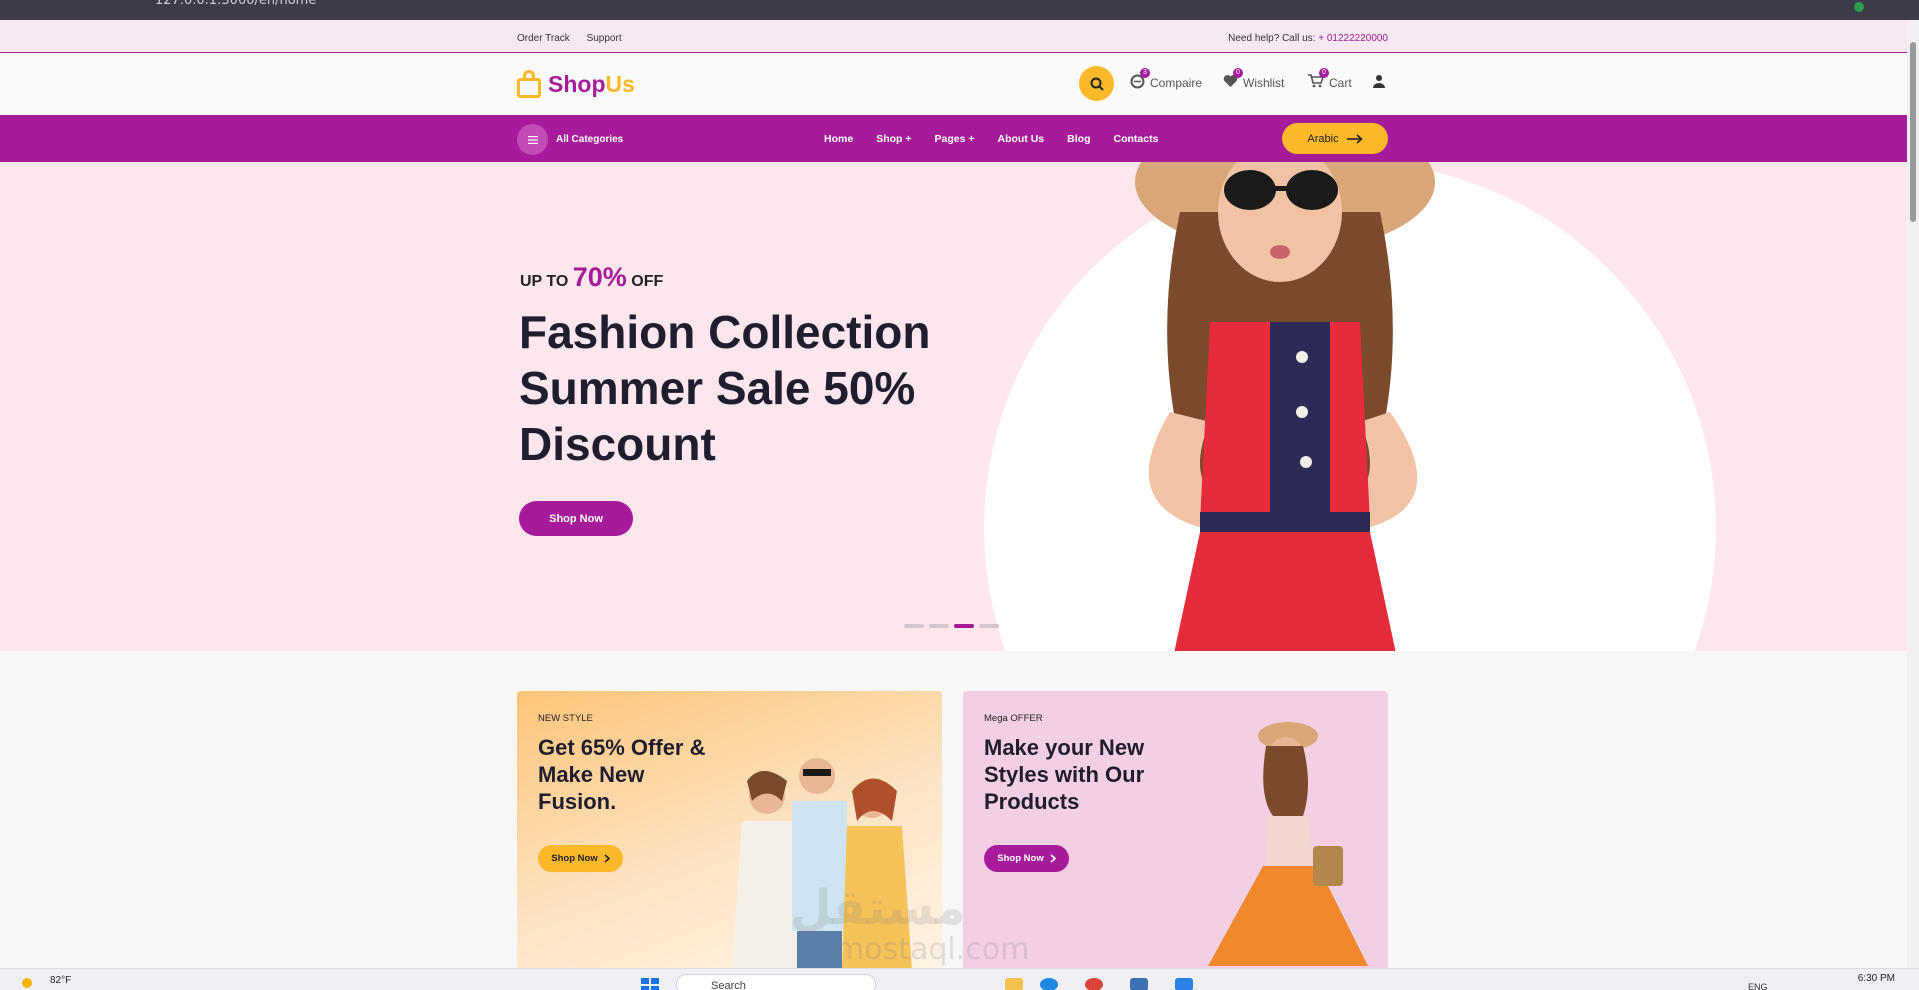 The width and height of the screenshot is (1919, 990). What do you see at coordinates (1353, 38) in the screenshot?
I see `help-phone: + 01222220000` at bounding box center [1353, 38].